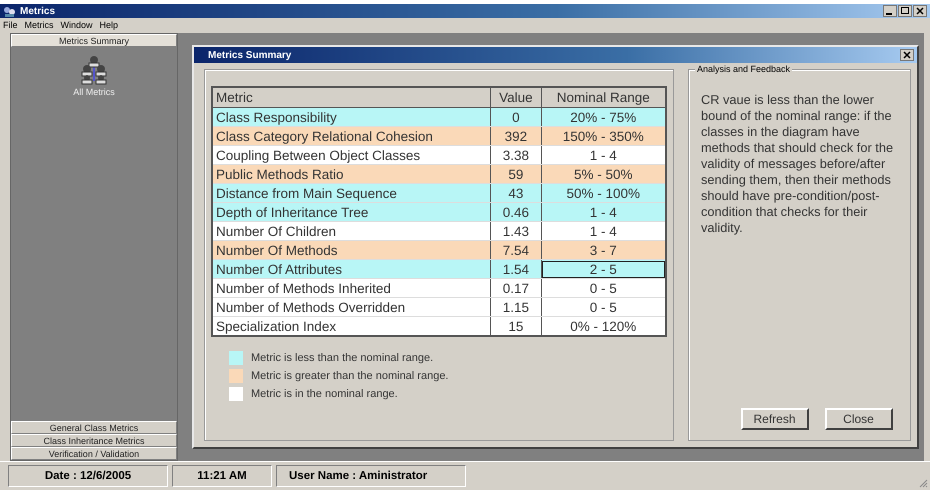  Describe the element at coordinates (10, 25) in the screenshot. I see `menu-item: File` at that location.